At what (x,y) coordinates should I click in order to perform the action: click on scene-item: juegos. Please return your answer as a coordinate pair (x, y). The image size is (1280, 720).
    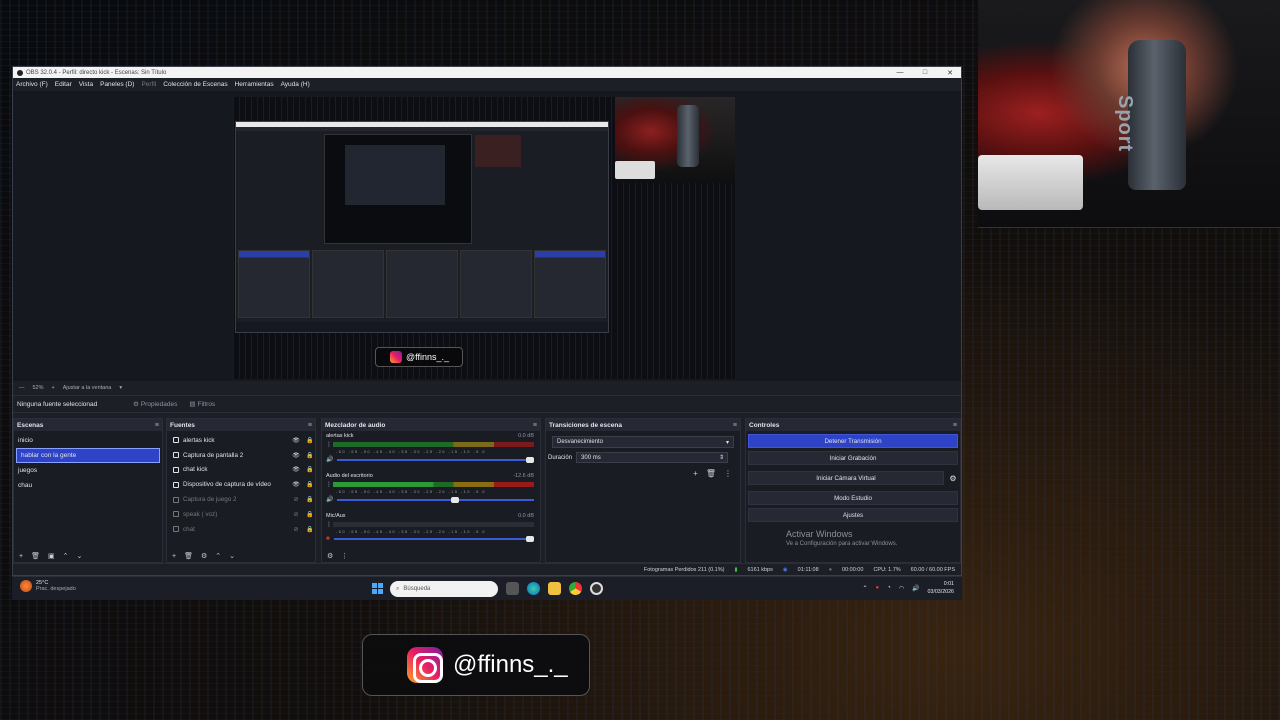
    Looking at the image, I should click on (88, 470).